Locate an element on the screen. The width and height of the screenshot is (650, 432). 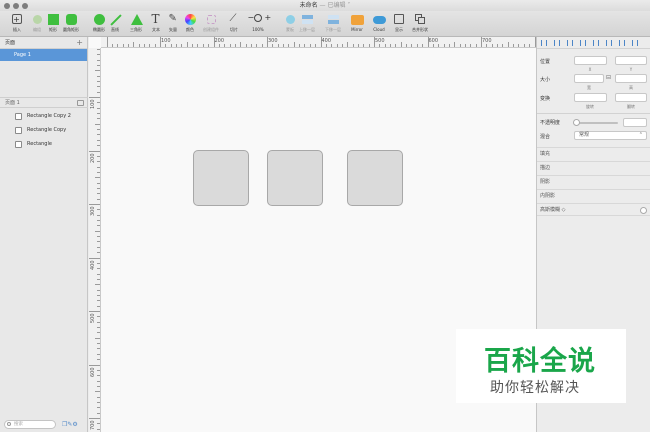
align-middle-icon is located at coordinates (596, 43).